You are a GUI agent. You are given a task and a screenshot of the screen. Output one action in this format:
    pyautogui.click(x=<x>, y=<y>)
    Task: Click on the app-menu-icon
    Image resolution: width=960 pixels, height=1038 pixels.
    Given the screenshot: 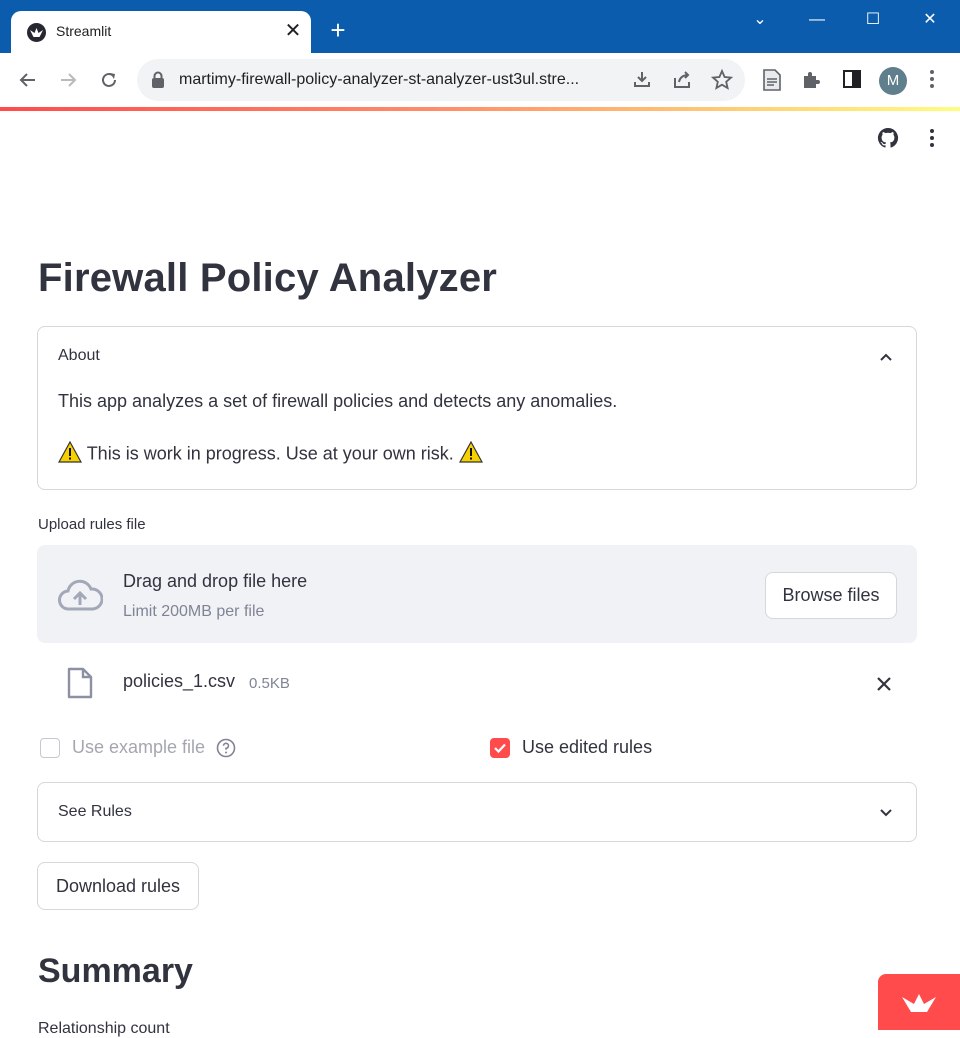 What is the action you would take?
    pyautogui.click(x=932, y=138)
    